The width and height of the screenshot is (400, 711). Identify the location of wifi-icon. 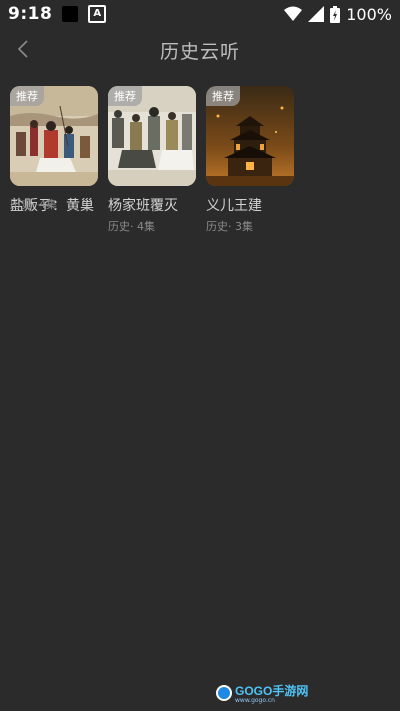
(293, 14).